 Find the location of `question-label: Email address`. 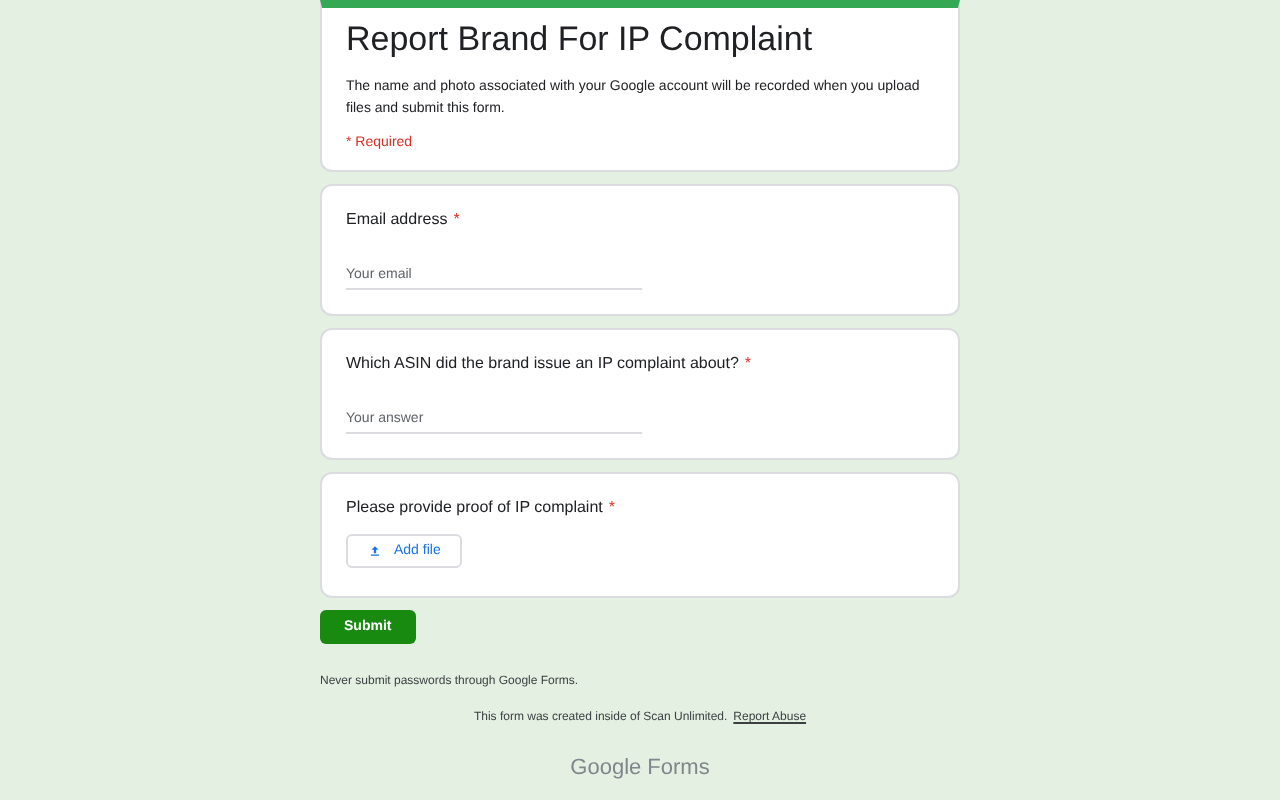

question-label: Email address is located at coordinates (397, 219).